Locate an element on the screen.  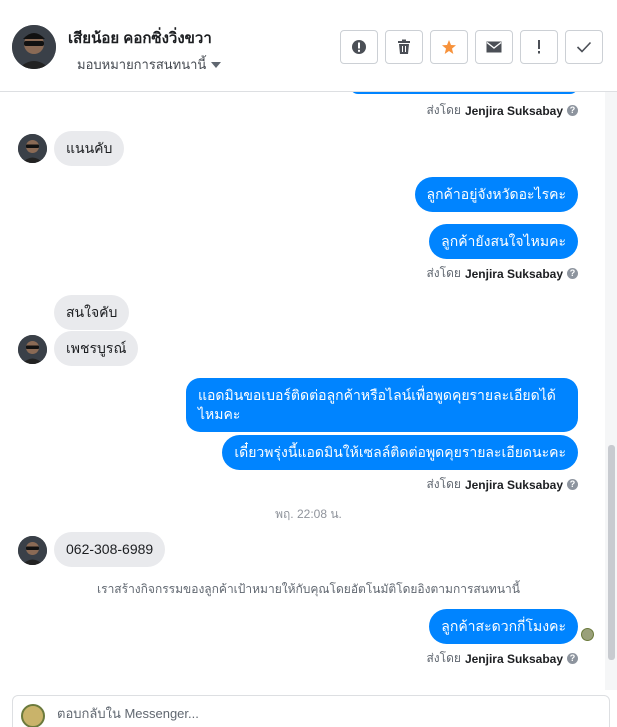
exclamation-circle-icon is located at coordinates (359, 47).